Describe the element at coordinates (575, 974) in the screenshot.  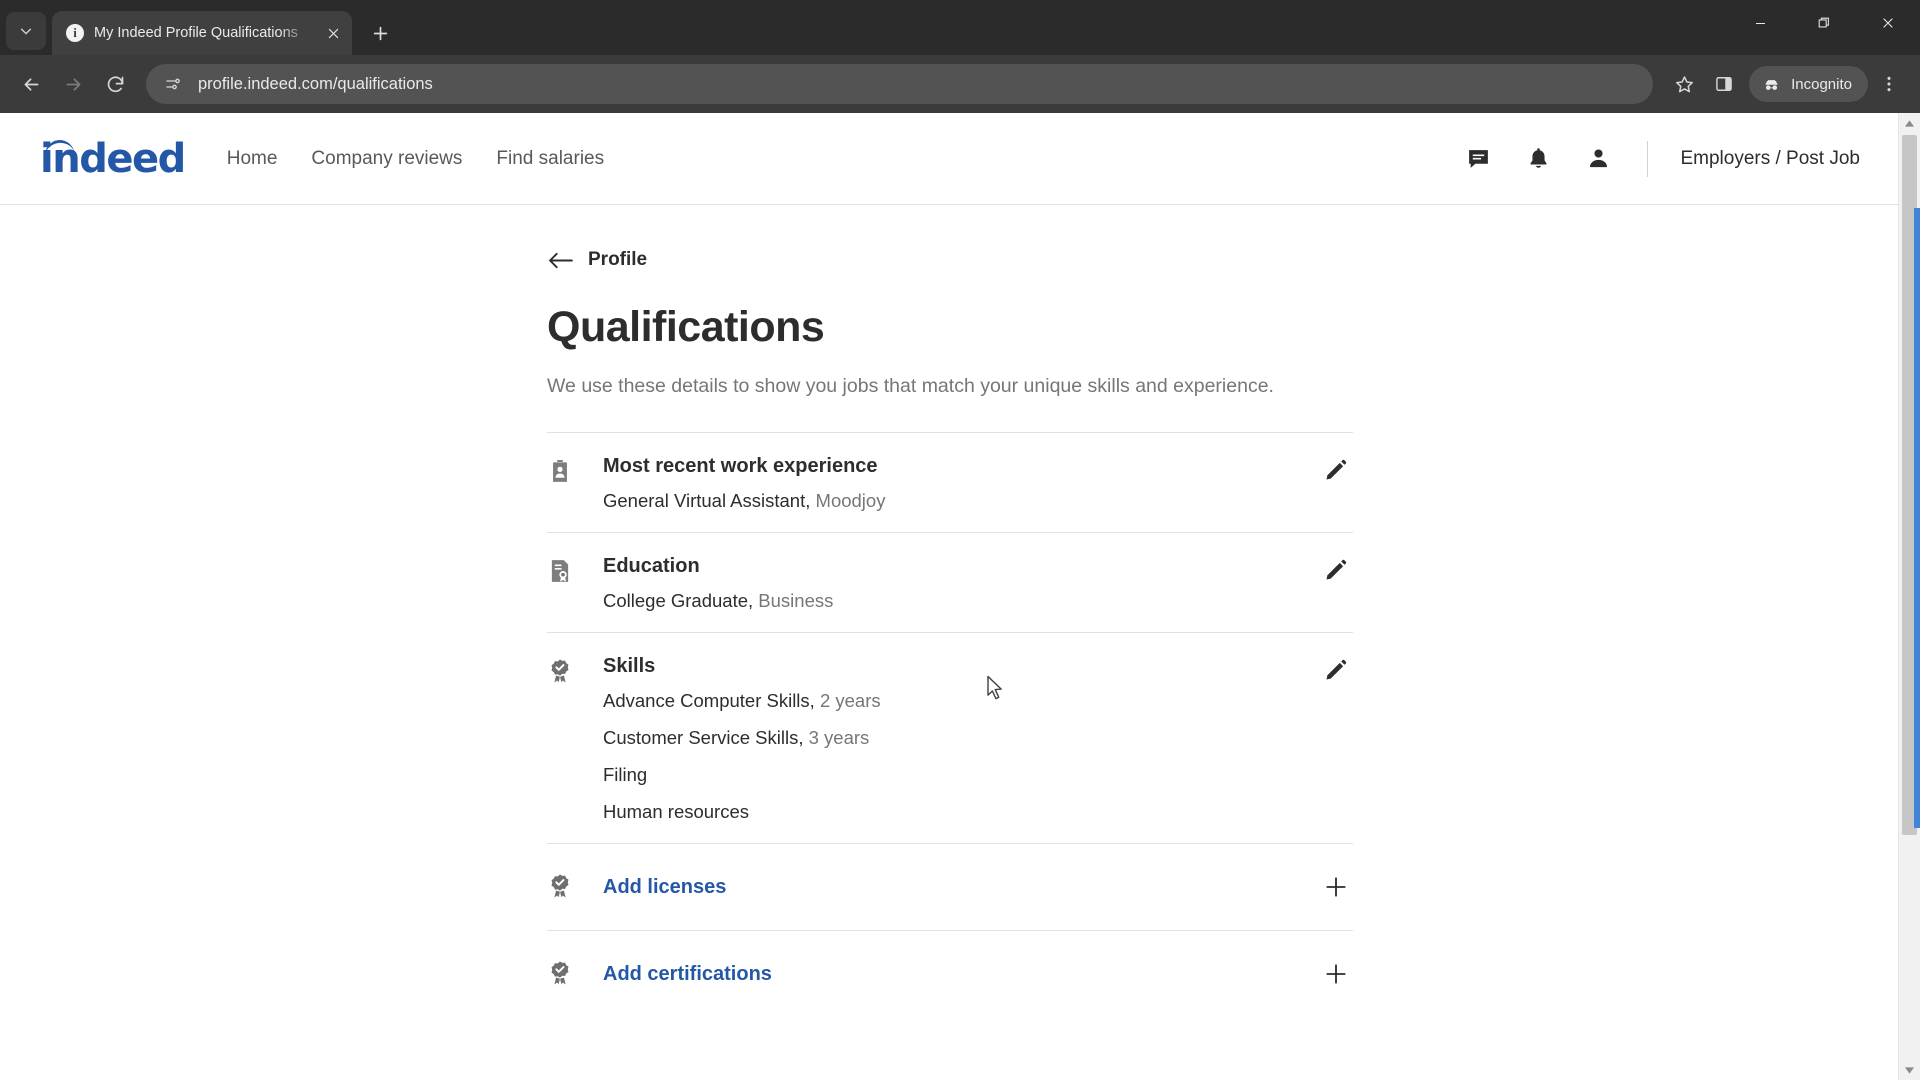
I see `certifications-ribbon-icon` at that location.